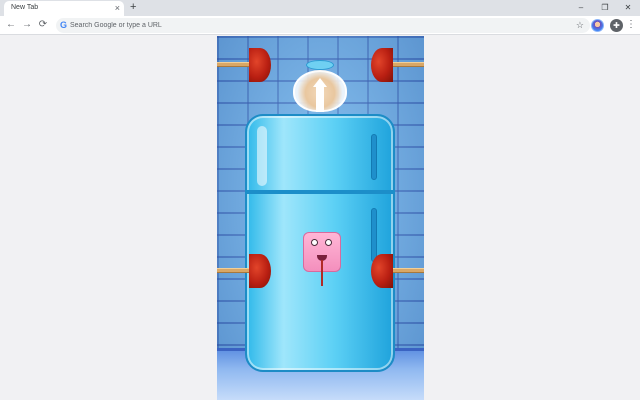 This screenshot has height=400, width=640. I want to click on restore-button: ❐, so click(605, 7).